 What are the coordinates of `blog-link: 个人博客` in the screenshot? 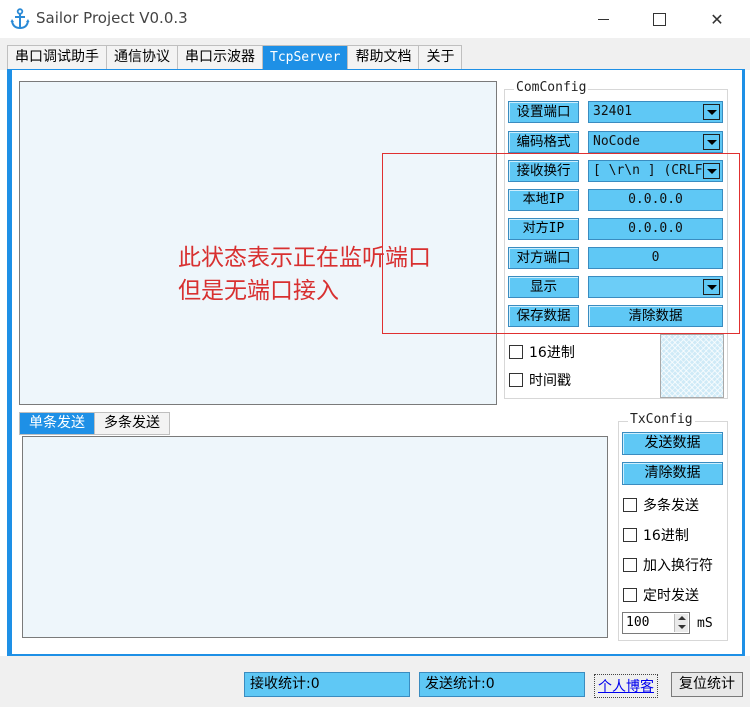 It's located at (626, 686).